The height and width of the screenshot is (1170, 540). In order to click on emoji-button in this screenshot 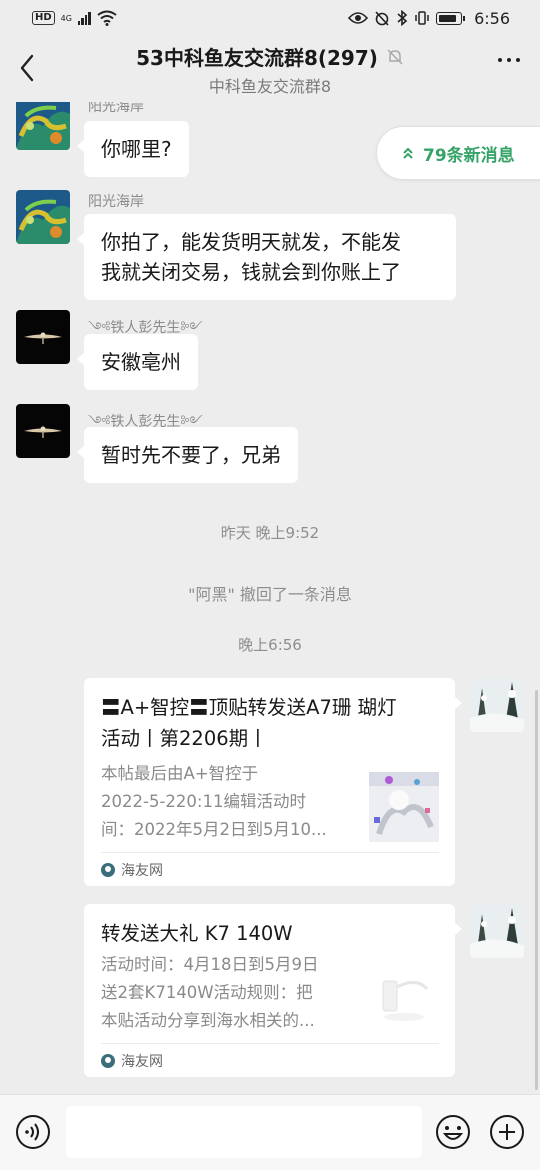, I will do `click(453, 1132)`.